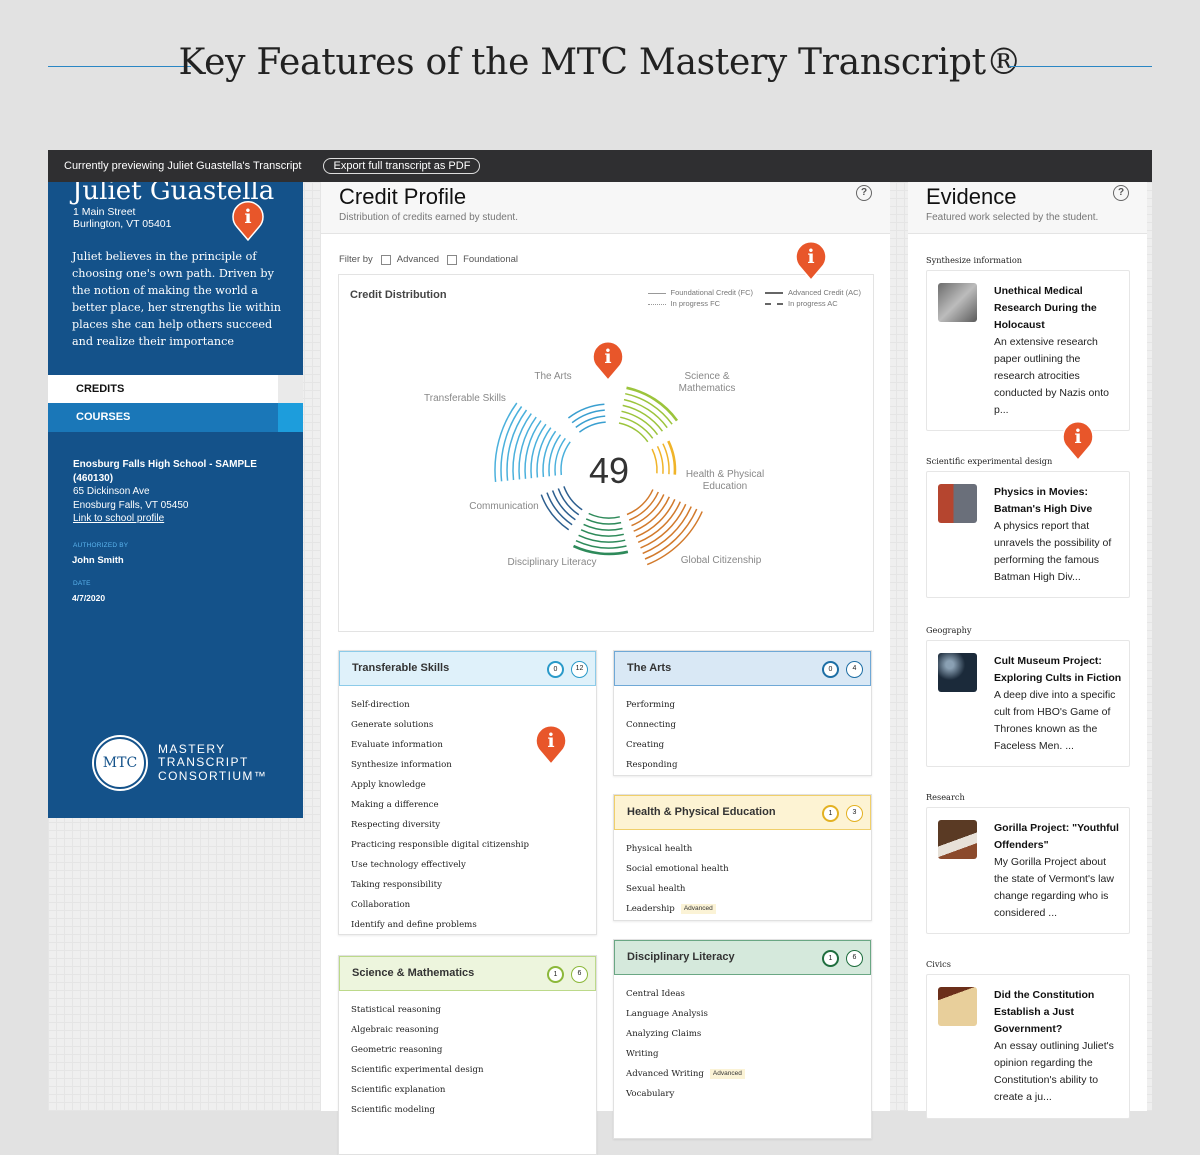 This screenshot has width=1200, height=1155. I want to click on competency-label: Identify and define problems, so click(414, 925).